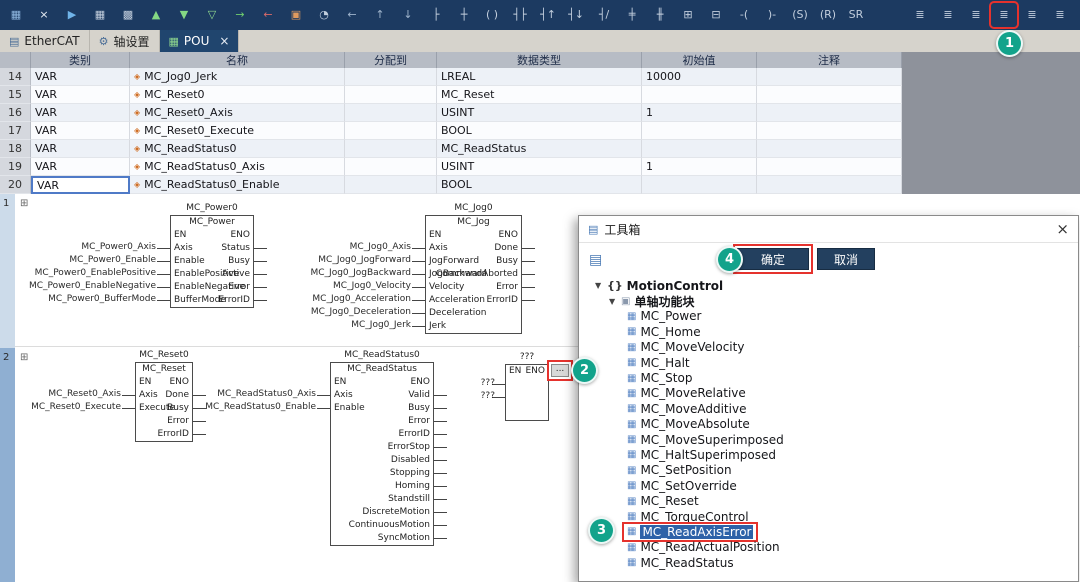 The width and height of the screenshot is (1080, 582). What do you see at coordinates (224, 41) in the screenshot?
I see `tab-close-icon: ×` at bounding box center [224, 41].